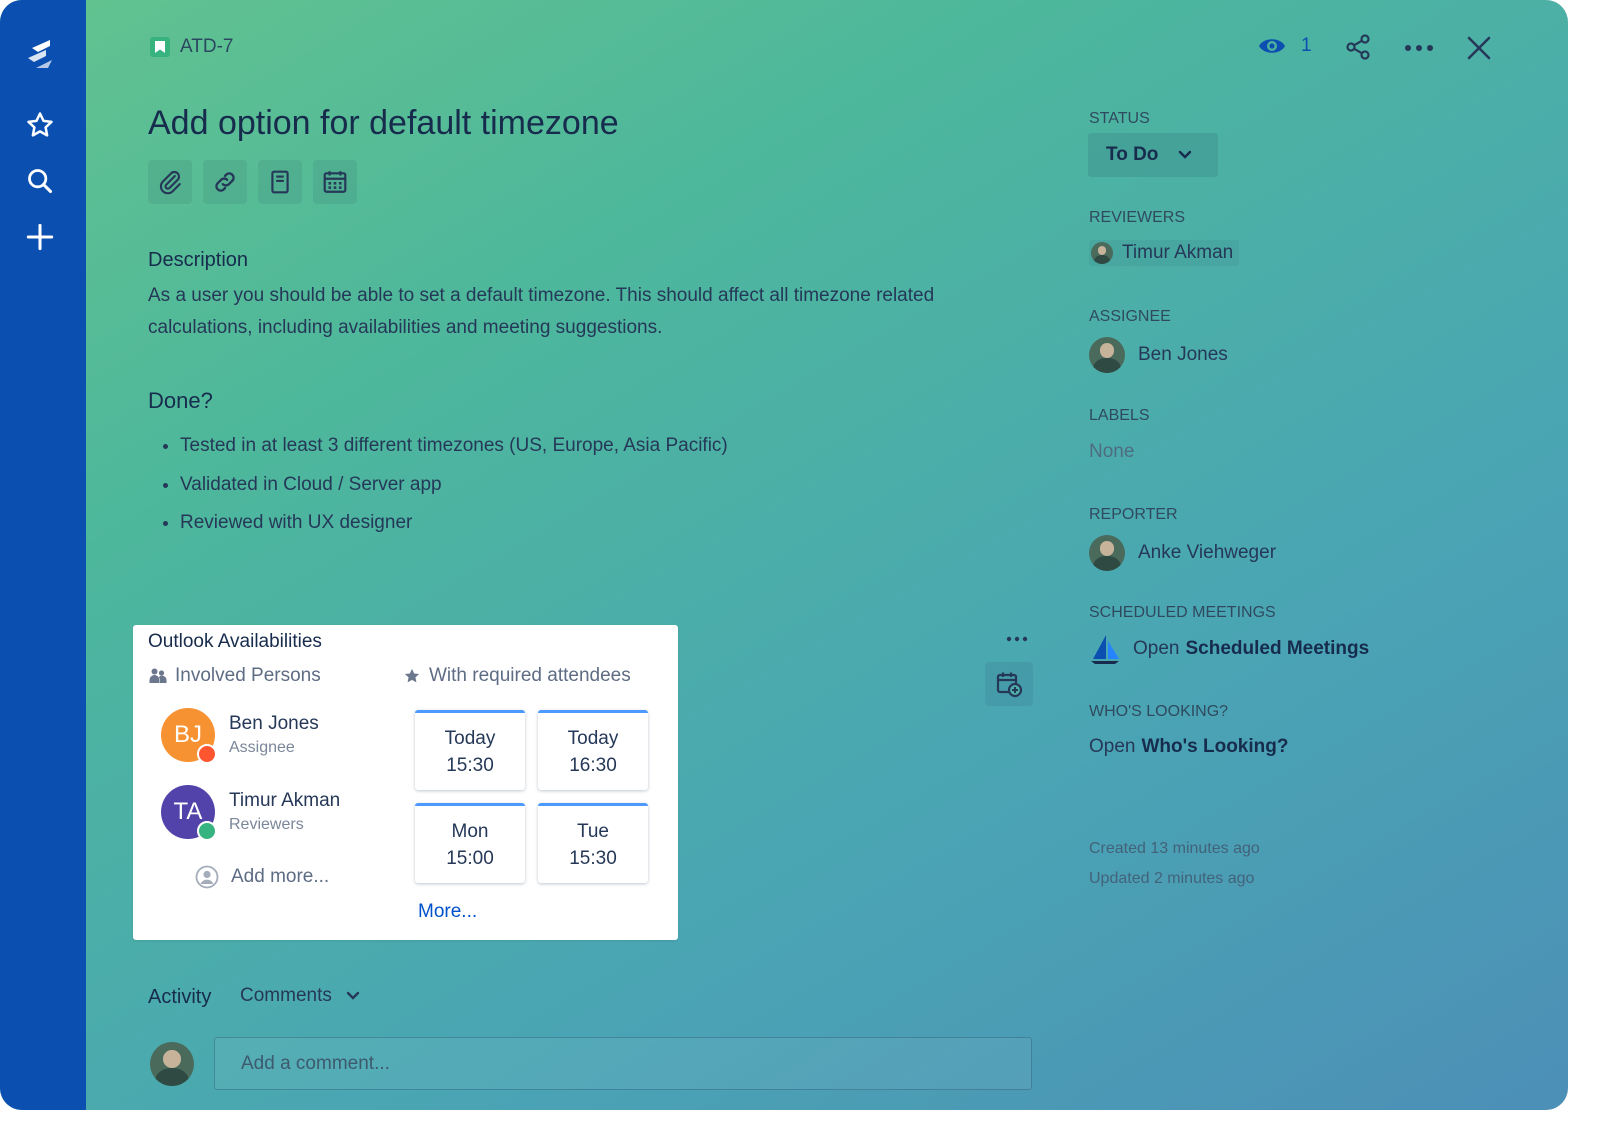  Describe the element at coordinates (1017, 641) in the screenshot. I see `panel-more-icon` at that location.